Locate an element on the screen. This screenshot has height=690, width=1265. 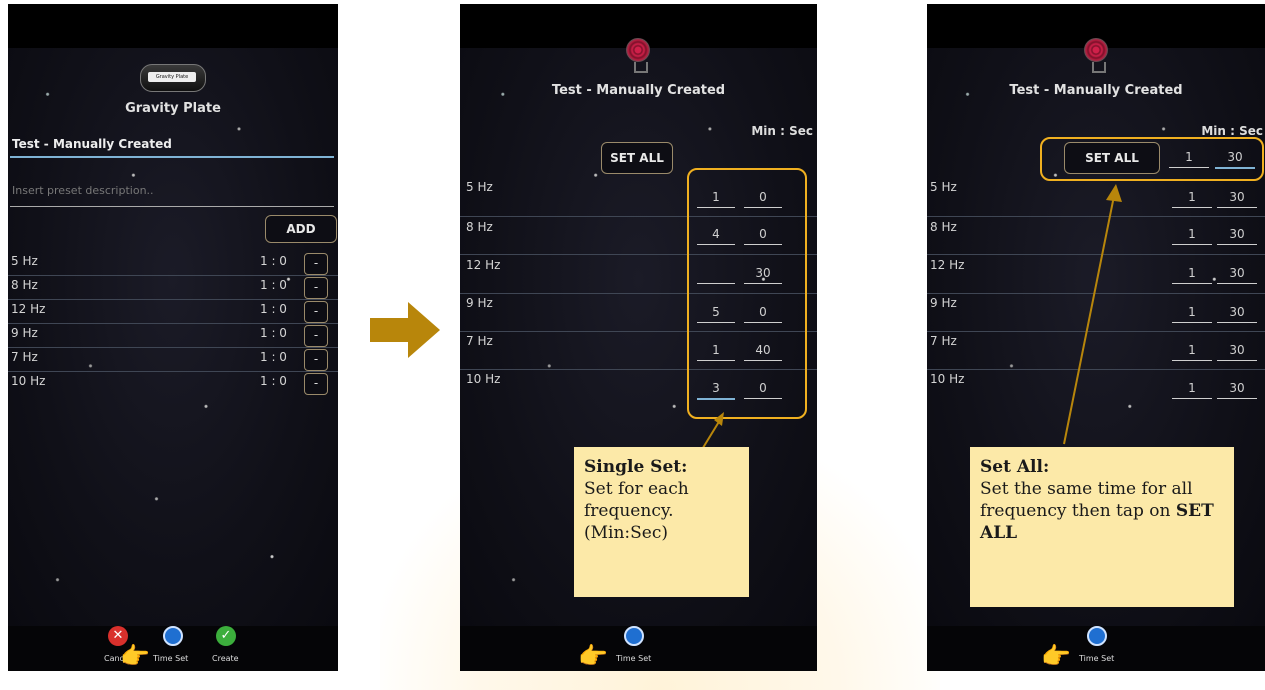
device-name: Gravity Plate is located at coordinates (173, 108).